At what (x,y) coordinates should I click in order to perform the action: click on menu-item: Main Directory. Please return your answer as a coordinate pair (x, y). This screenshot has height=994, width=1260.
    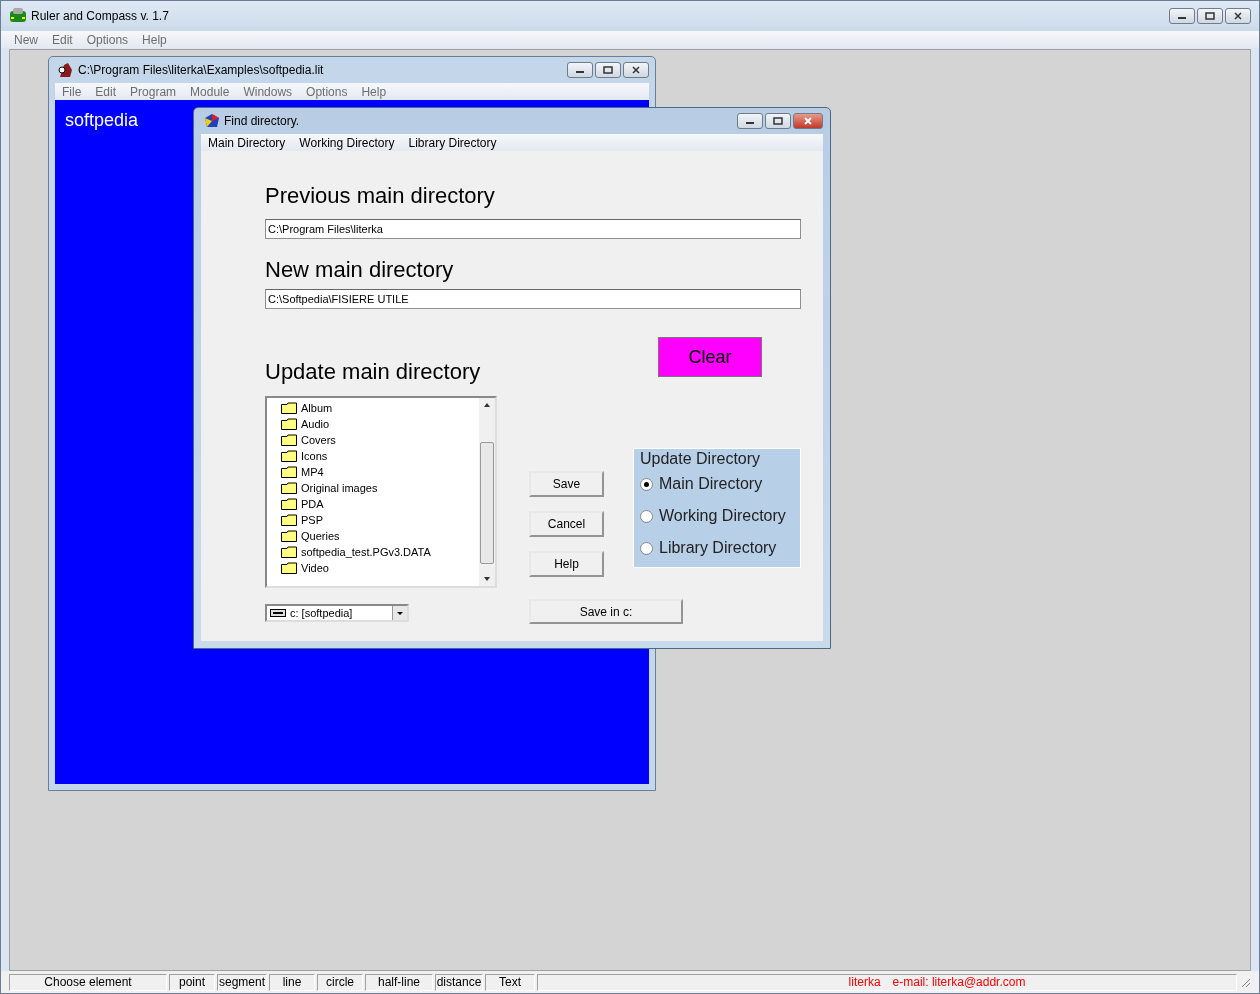
    Looking at the image, I should click on (247, 142).